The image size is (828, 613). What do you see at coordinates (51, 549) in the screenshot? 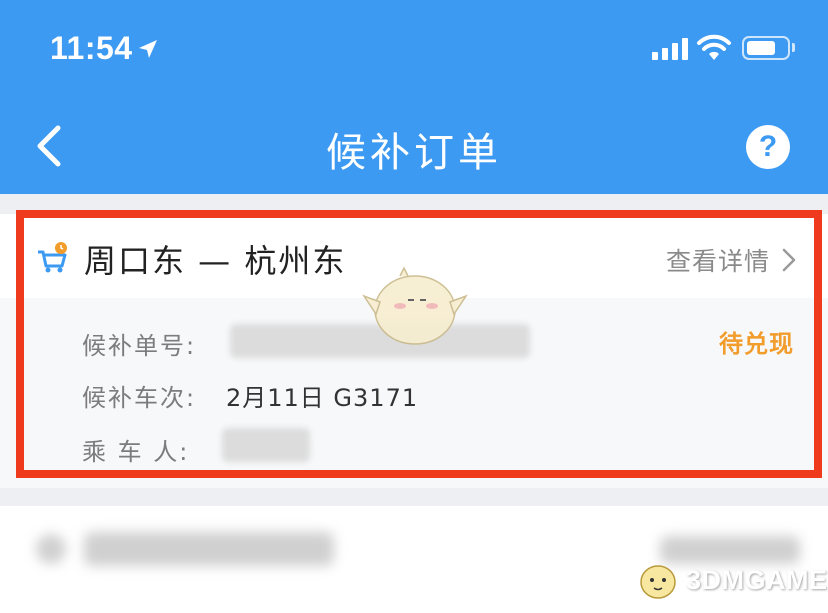
I see `blurred-icon` at bounding box center [51, 549].